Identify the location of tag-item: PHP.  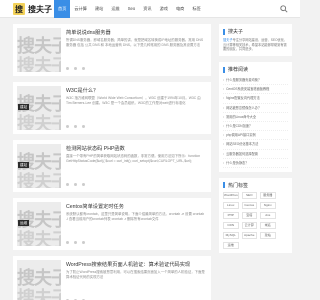
(231, 215).